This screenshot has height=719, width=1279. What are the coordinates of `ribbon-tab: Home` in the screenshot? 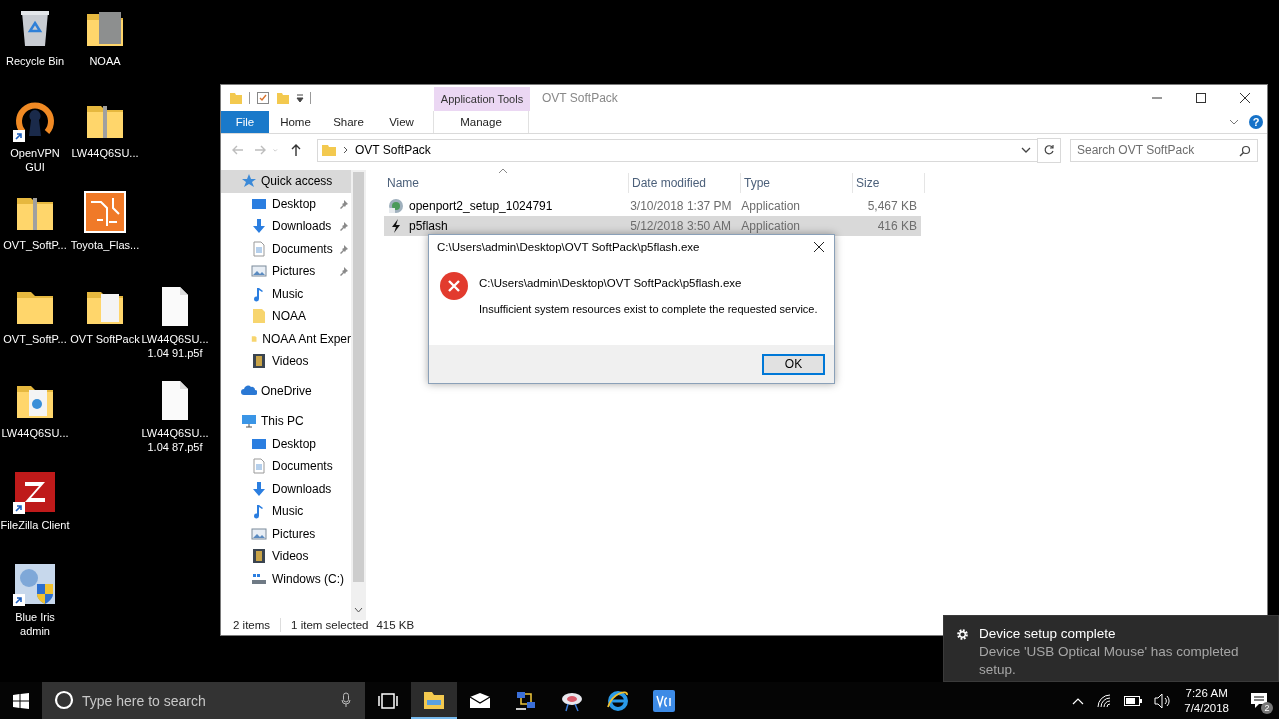 It's located at (295, 122).